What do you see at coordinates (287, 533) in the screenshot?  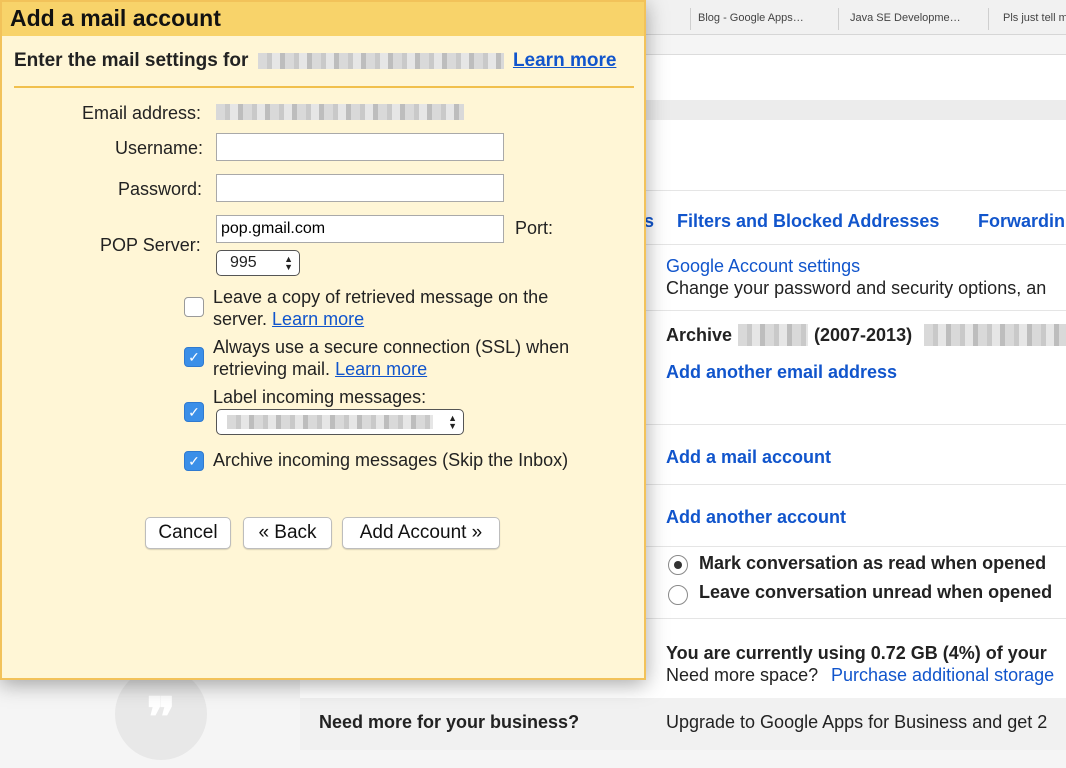 I see `back-button: « Back` at bounding box center [287, 533].